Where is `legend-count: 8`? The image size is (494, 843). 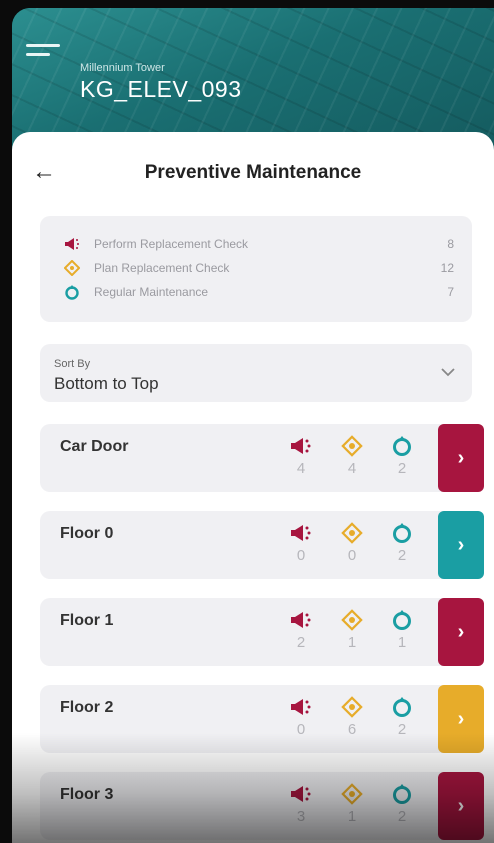 legend-count: 8 is located at coordinates (450, 244).